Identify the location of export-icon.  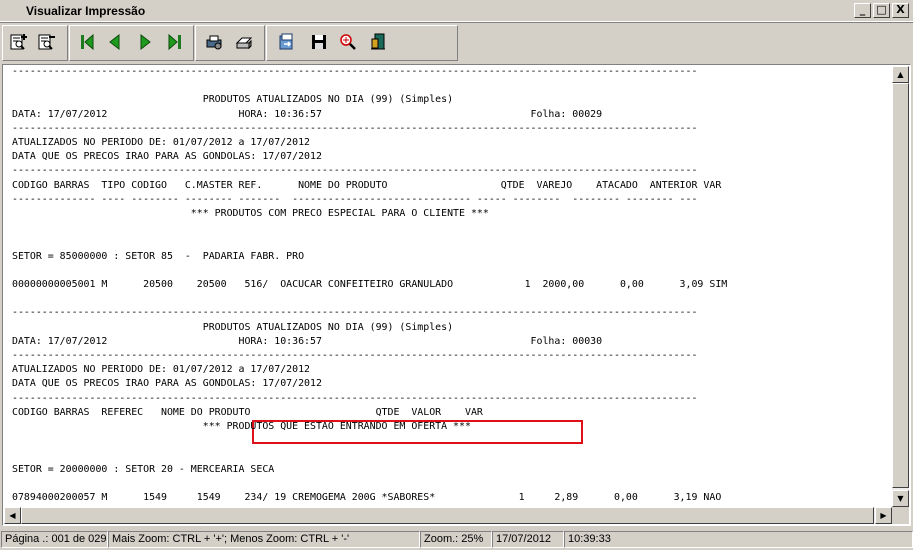
(286, 41).